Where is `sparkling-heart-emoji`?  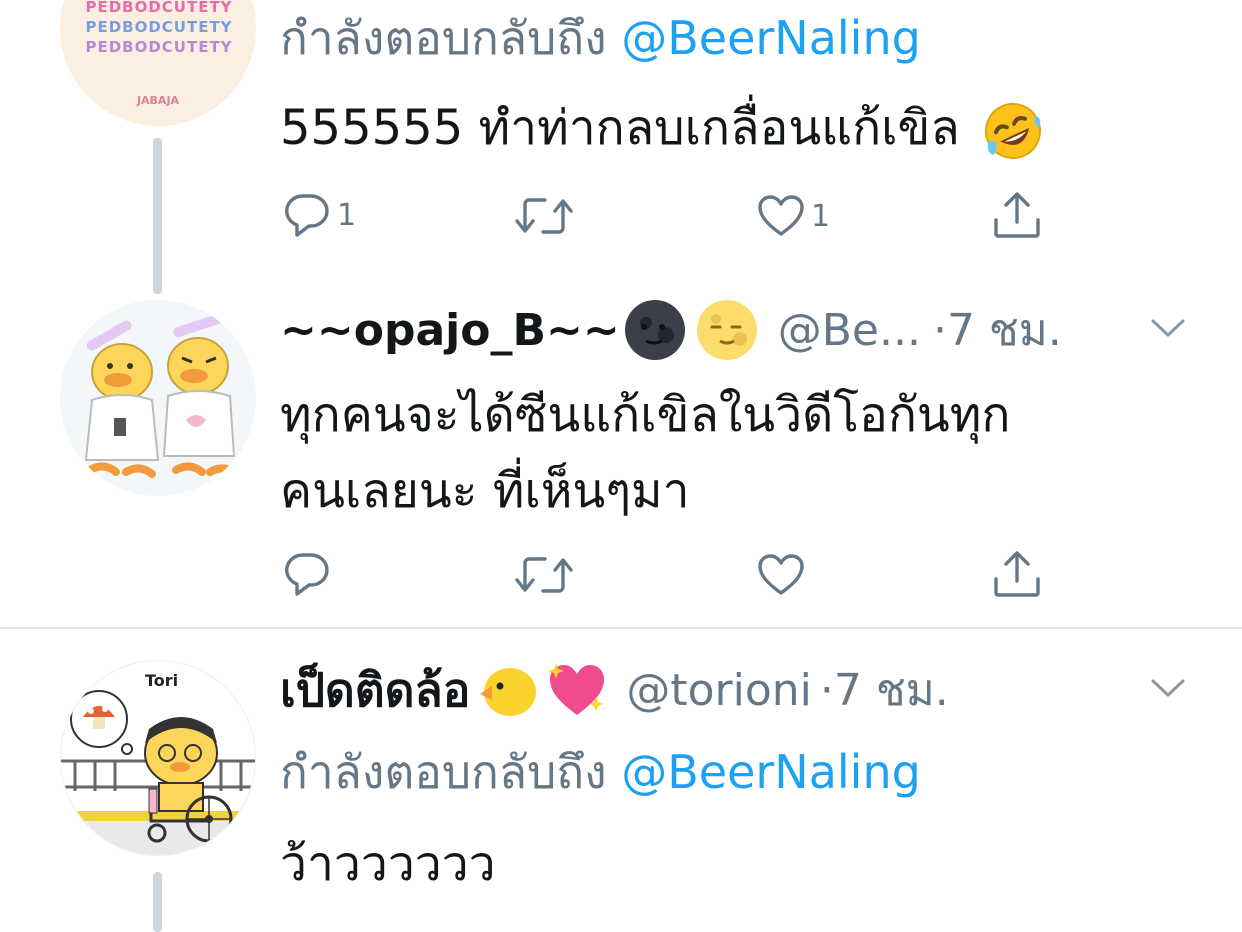 sparkling-heart-emoji is located at coordinates (576, 689).